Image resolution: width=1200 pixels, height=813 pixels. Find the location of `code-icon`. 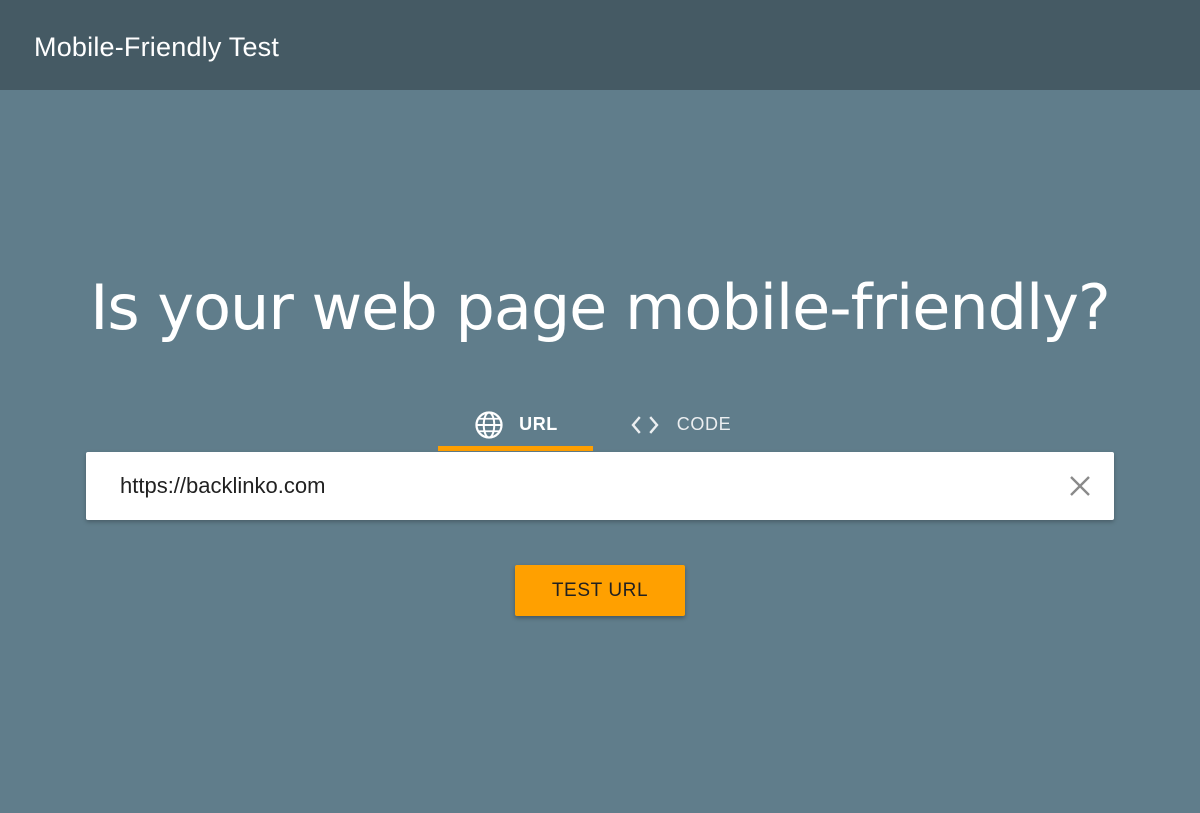

code-icon is located at coordinates (645, 425).